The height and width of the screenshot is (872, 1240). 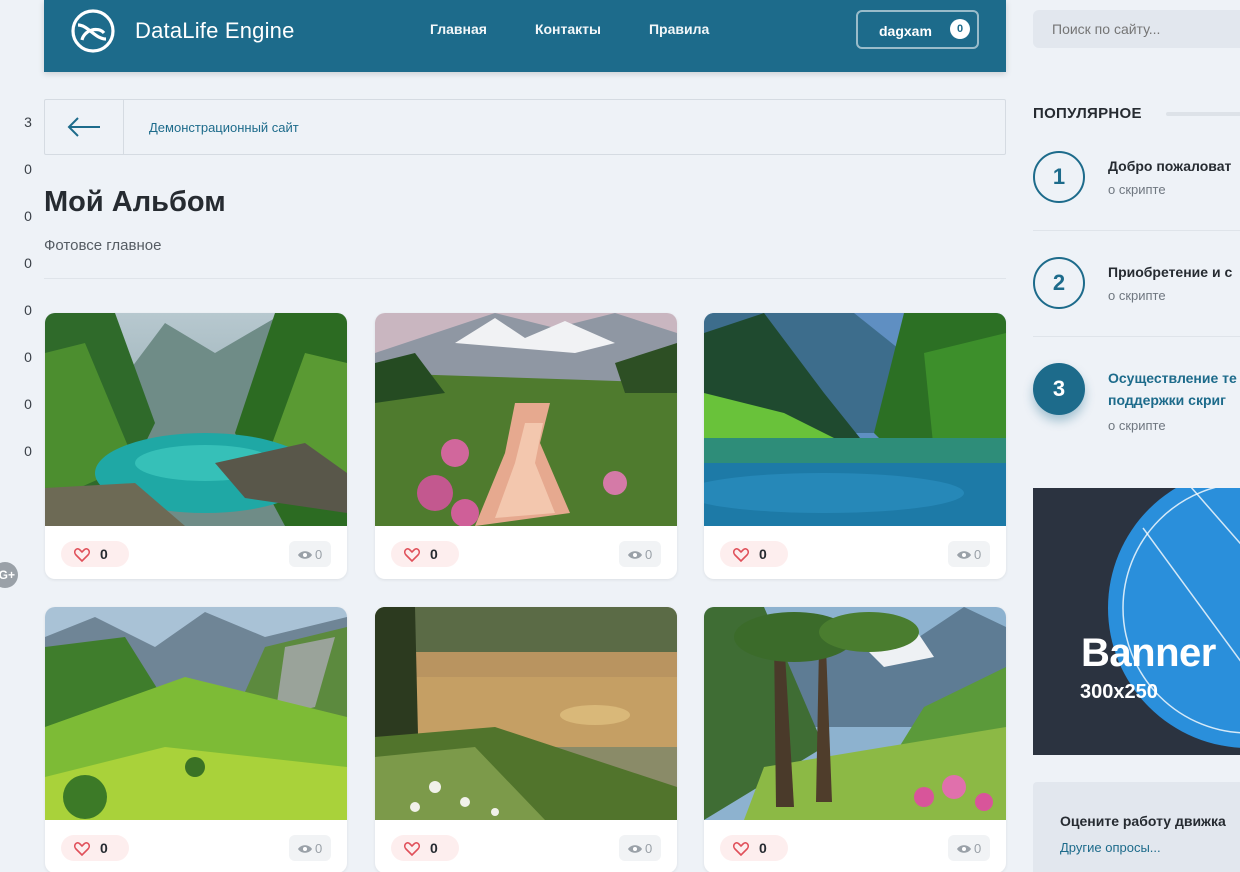 I want to click on nav-contacts-link: Контакты, so click(x=568, y=29).